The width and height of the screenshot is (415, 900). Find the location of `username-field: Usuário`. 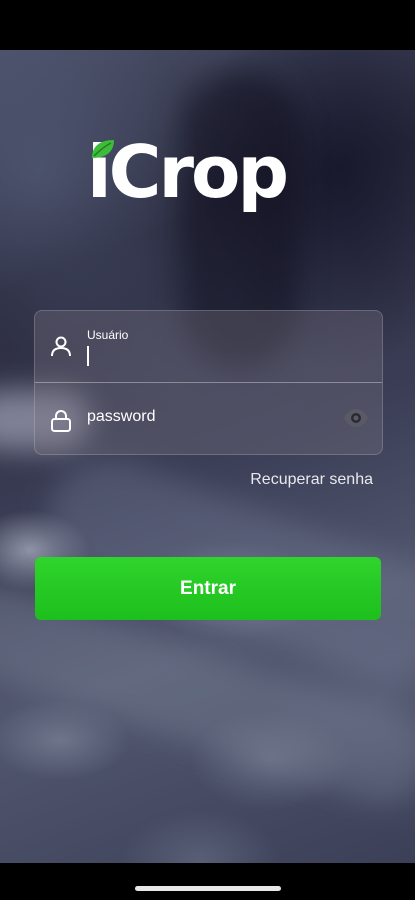

username-field: Usuário is located at coordinates (208, 346).